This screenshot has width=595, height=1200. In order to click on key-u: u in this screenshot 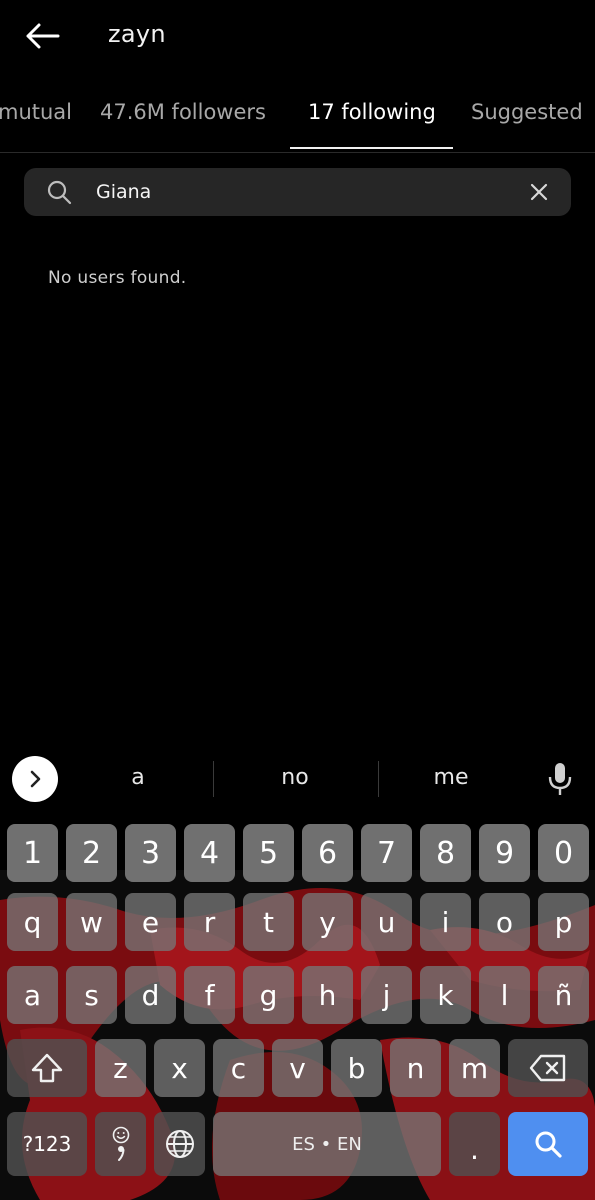, I will do `click(386, 922)`.